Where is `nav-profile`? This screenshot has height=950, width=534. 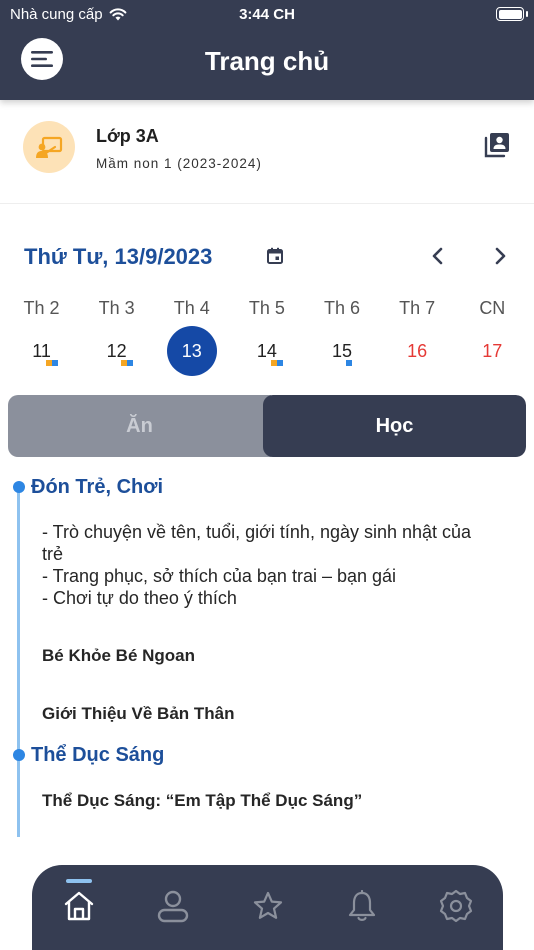 nav-profile is located at coordinates (173, 907).